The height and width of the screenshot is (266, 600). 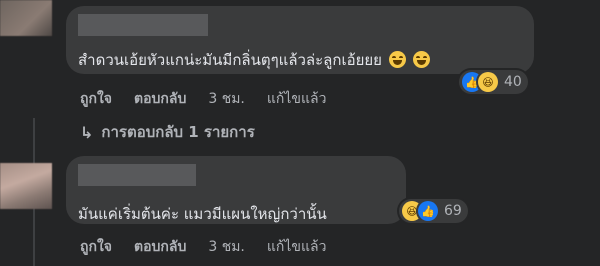 I want to click on reaction-summary: 😆 👍 69, so click(x=433, y=211).